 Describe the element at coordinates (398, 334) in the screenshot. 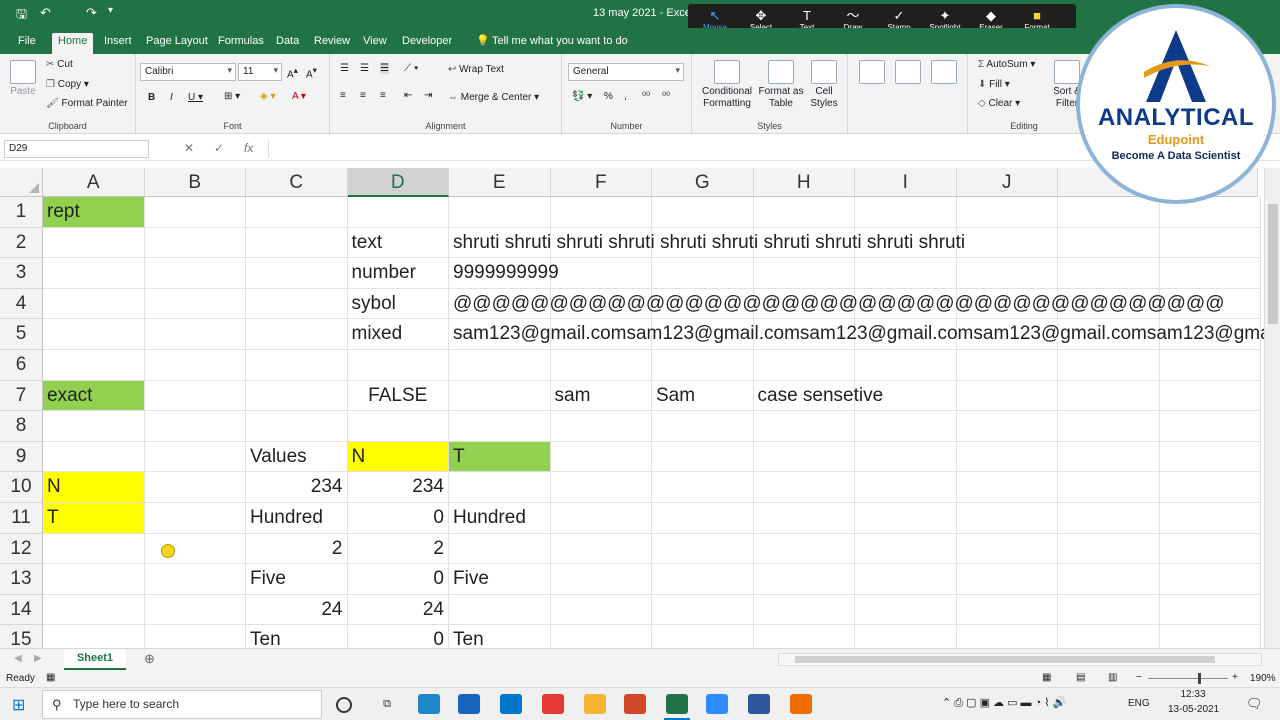

I see `cell-d5: mixed` at that location.